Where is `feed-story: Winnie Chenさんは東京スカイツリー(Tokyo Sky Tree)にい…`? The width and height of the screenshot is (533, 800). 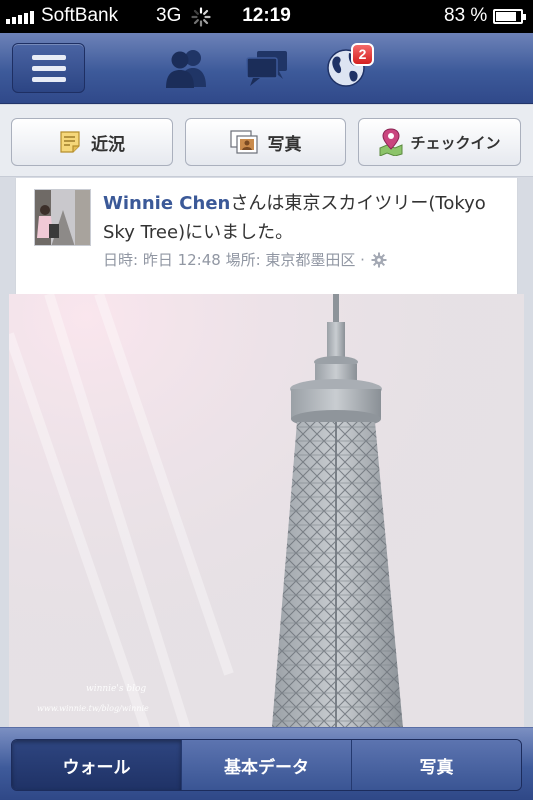
feed-story: Winnie Chenさんは東京スカイツリー(Tokyo Sky Tree)にい… is located at coordinates (266, 238).